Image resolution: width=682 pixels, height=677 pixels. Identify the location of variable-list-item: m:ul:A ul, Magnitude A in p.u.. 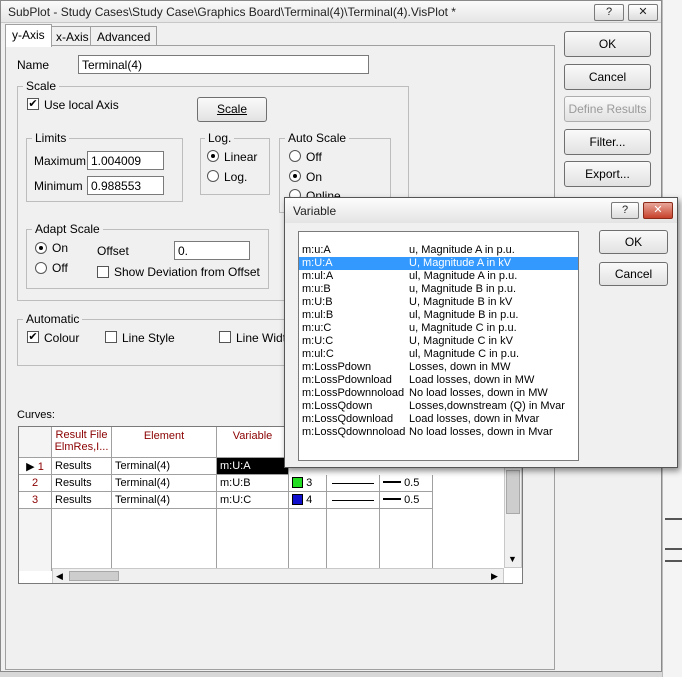
(438, 276).